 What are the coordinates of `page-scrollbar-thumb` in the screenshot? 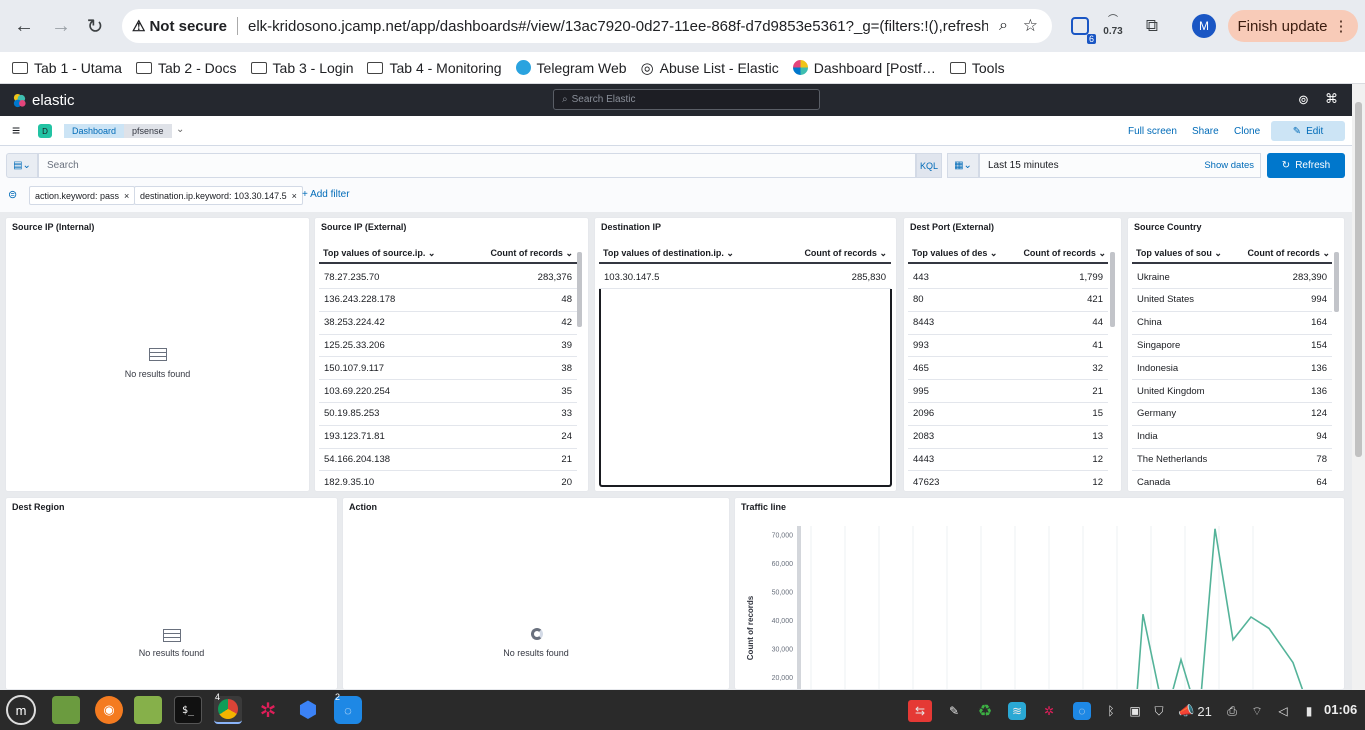 It's located at (1358, 279).